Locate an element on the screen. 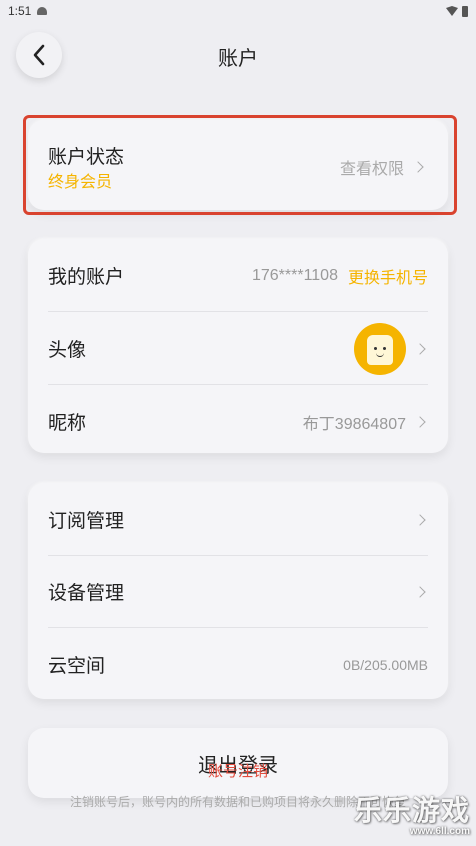 The image size is (476, 846). device-row: 设备管理 is located at coordinates (238, 591).